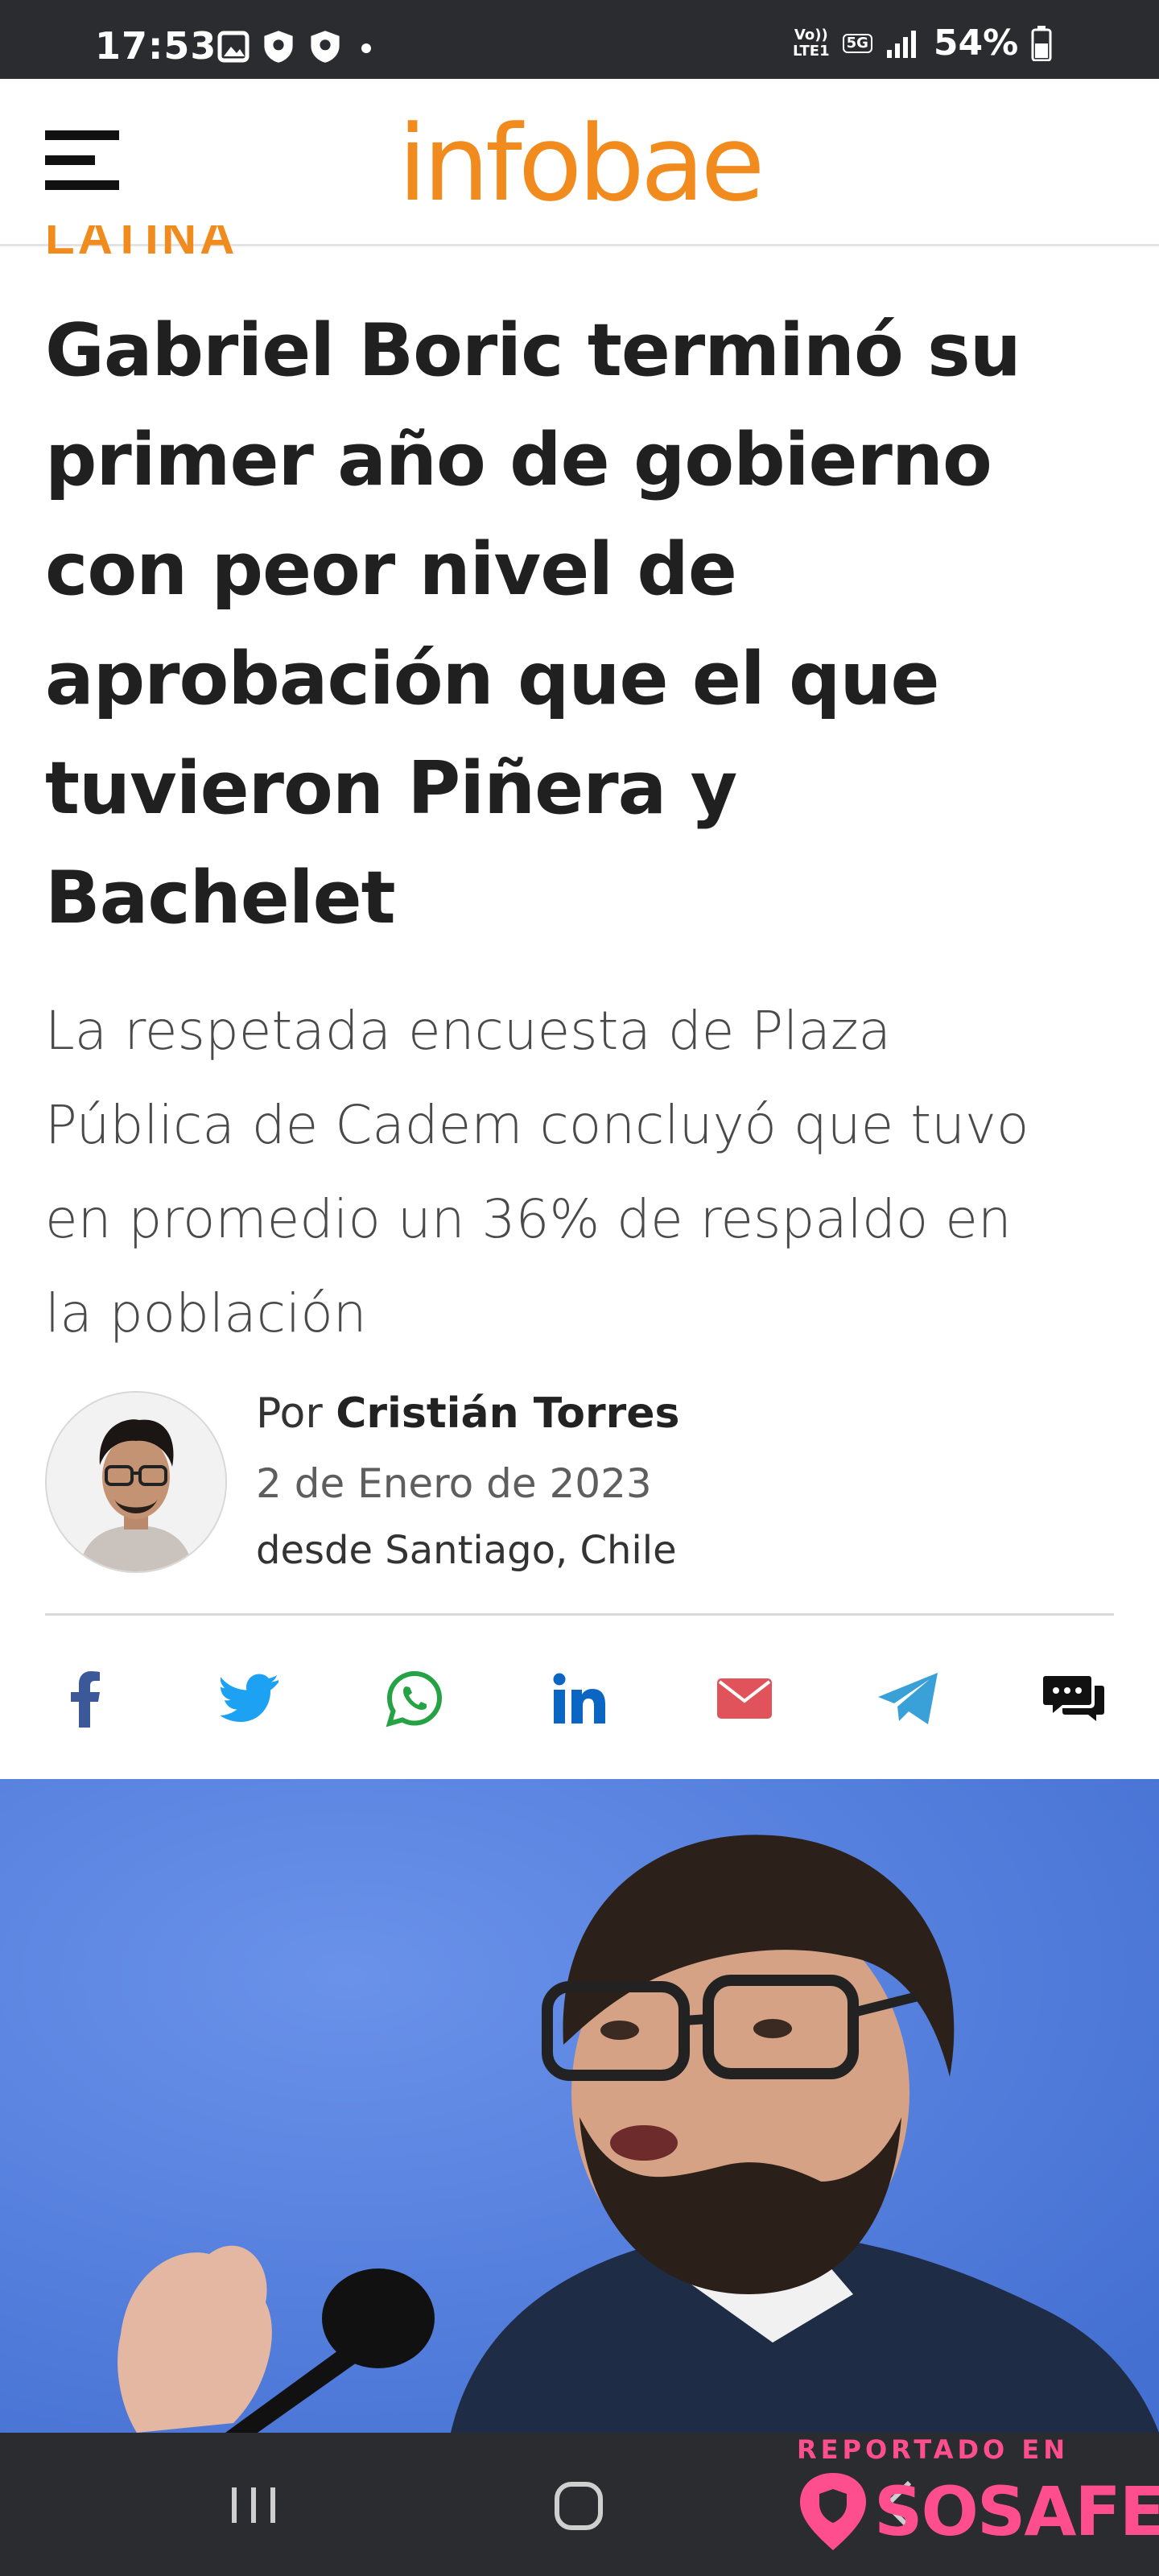 This screenshot has height=2576, width=1159. I want to click on email-icon, so click(744, 1698).